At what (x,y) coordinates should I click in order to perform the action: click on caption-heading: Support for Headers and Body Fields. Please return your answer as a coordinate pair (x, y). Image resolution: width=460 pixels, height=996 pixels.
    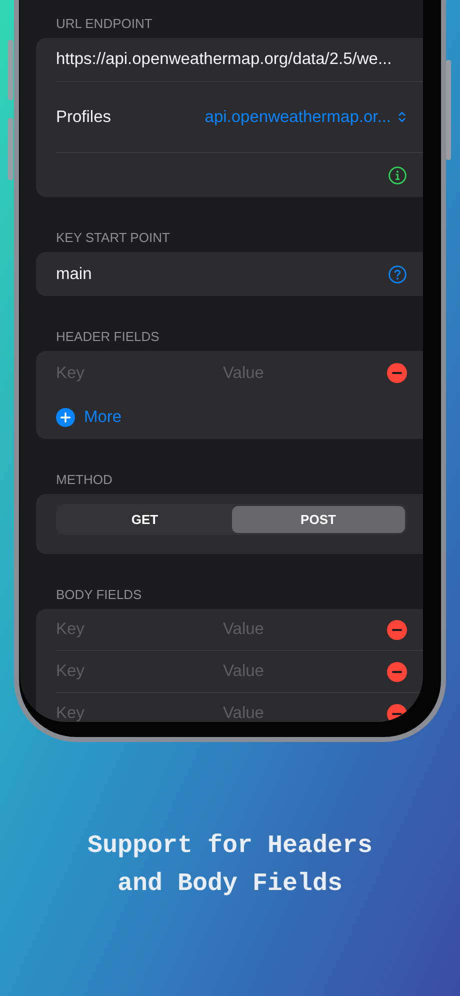
    Looking at the image, I should click on (230, 865).